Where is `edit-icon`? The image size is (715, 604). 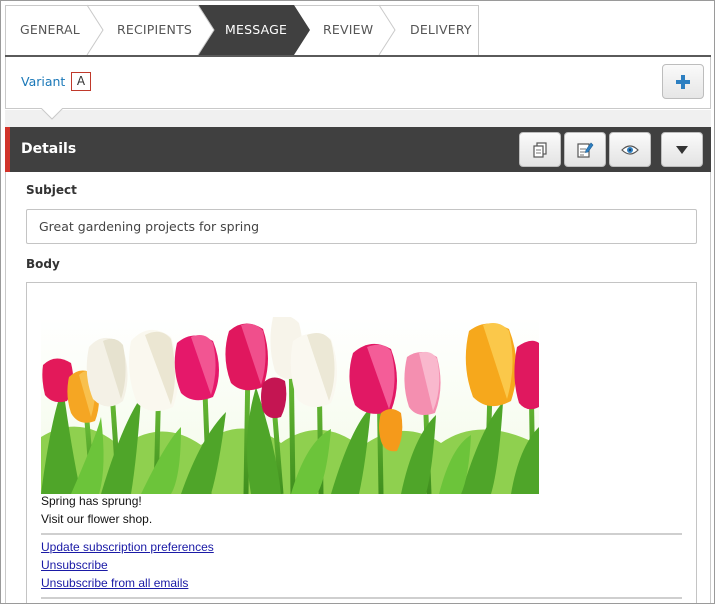 edit-icon is located at coordinates (585, 150).